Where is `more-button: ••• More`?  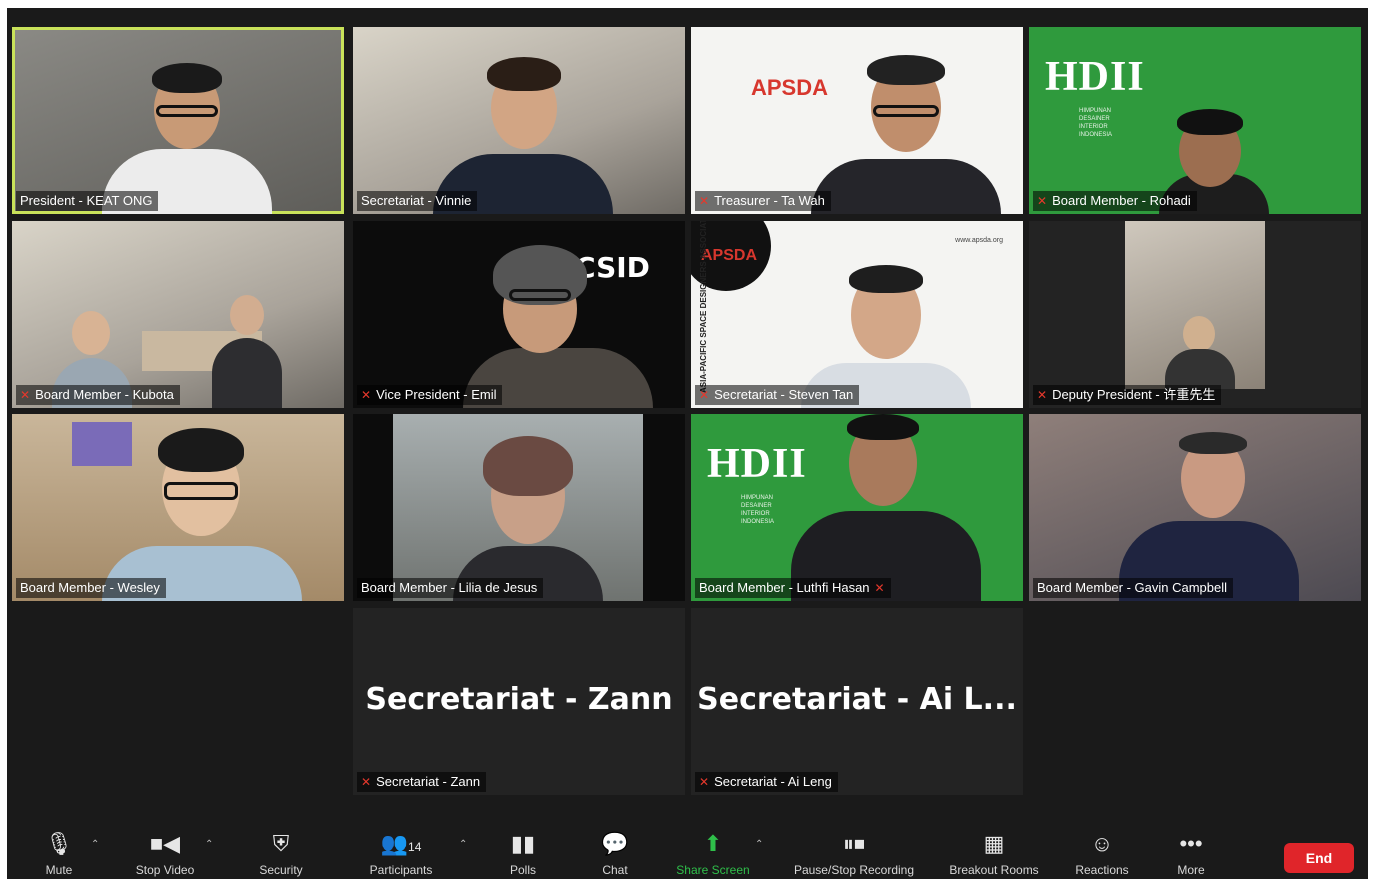 more-button: ••• More is located at coordinates (1191, 854).